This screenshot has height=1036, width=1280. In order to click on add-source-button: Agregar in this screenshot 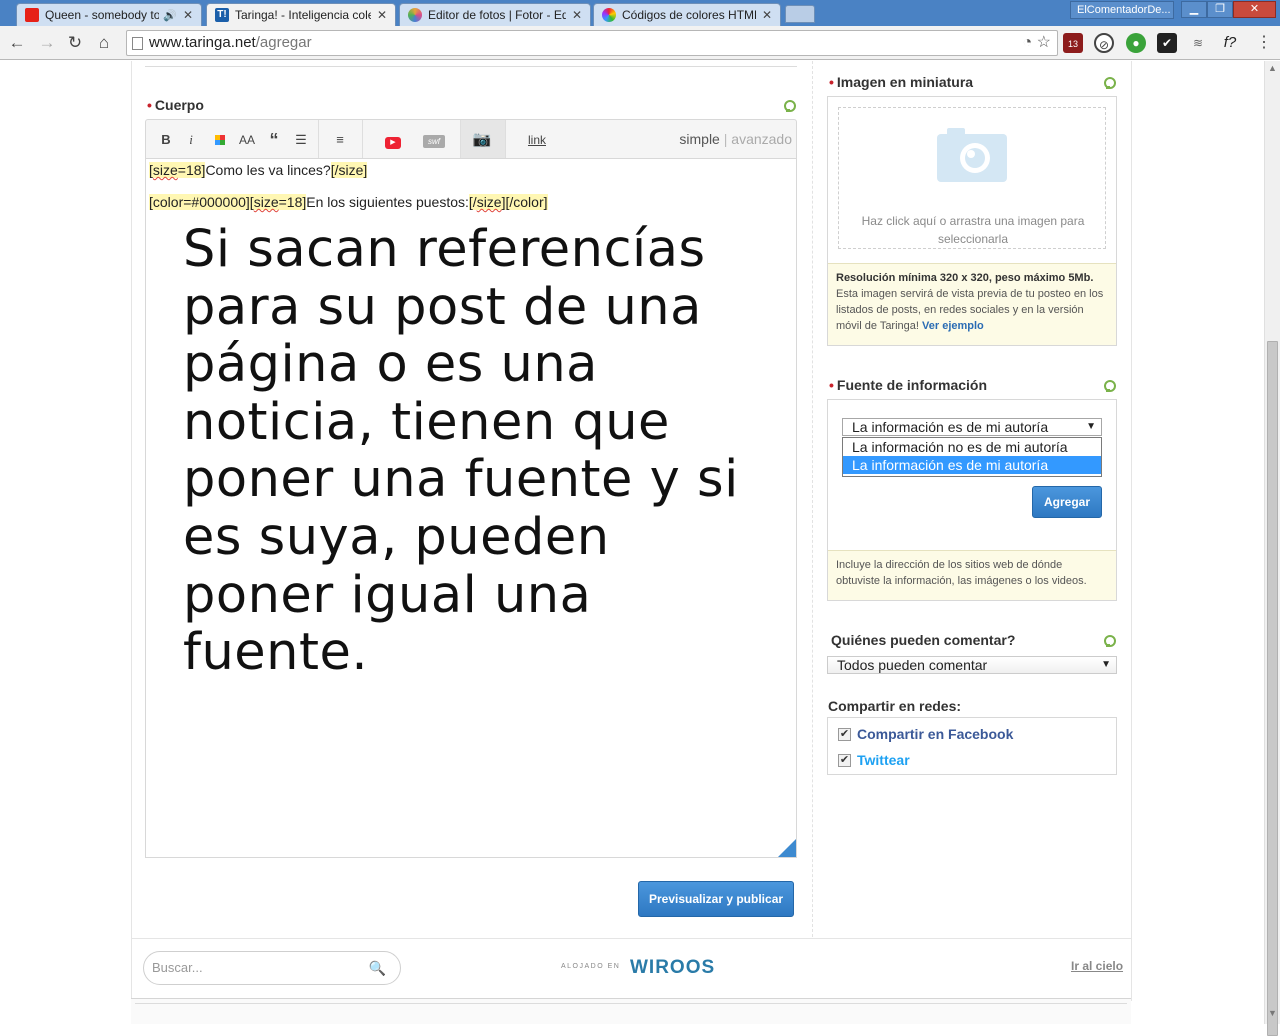, I will do `click(1067, 502)`.